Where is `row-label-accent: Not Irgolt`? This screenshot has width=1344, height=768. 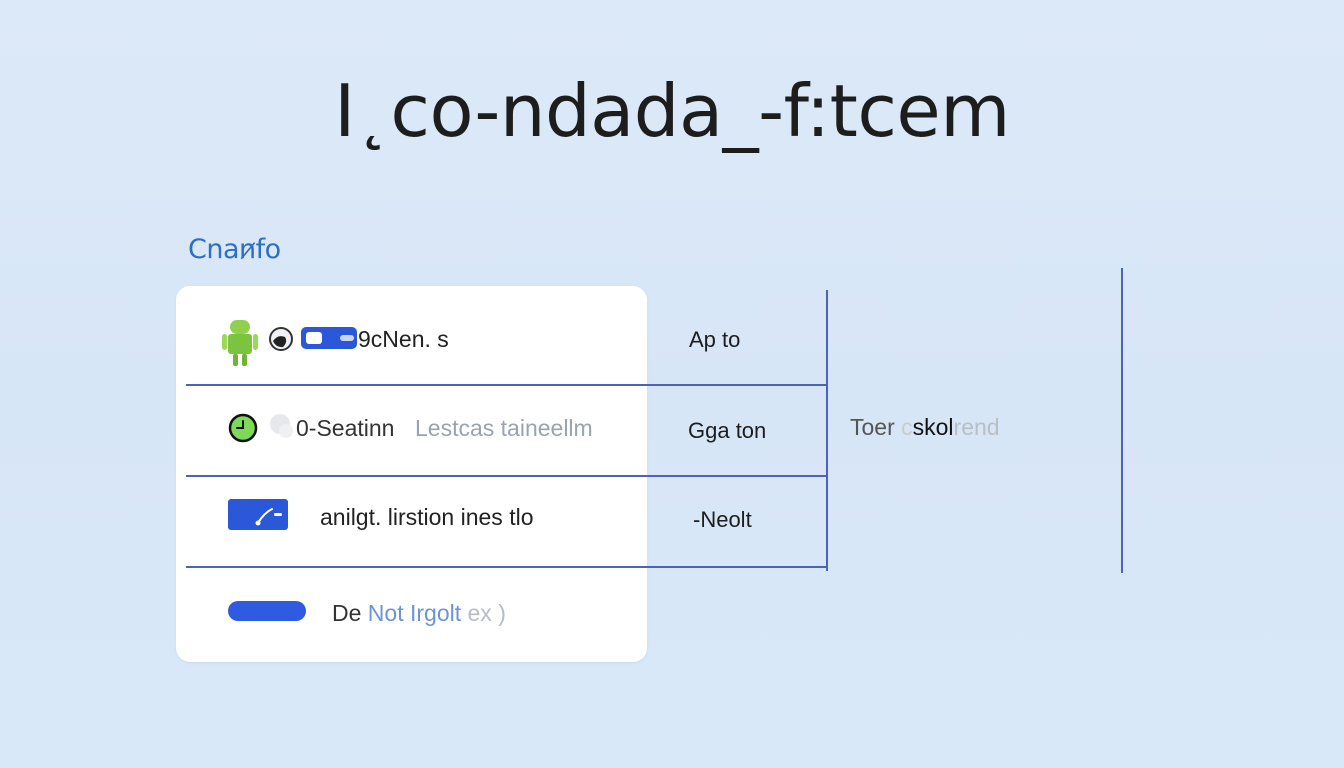 row-label-accent: Not Irgolt is located at coordinates (414, 613).